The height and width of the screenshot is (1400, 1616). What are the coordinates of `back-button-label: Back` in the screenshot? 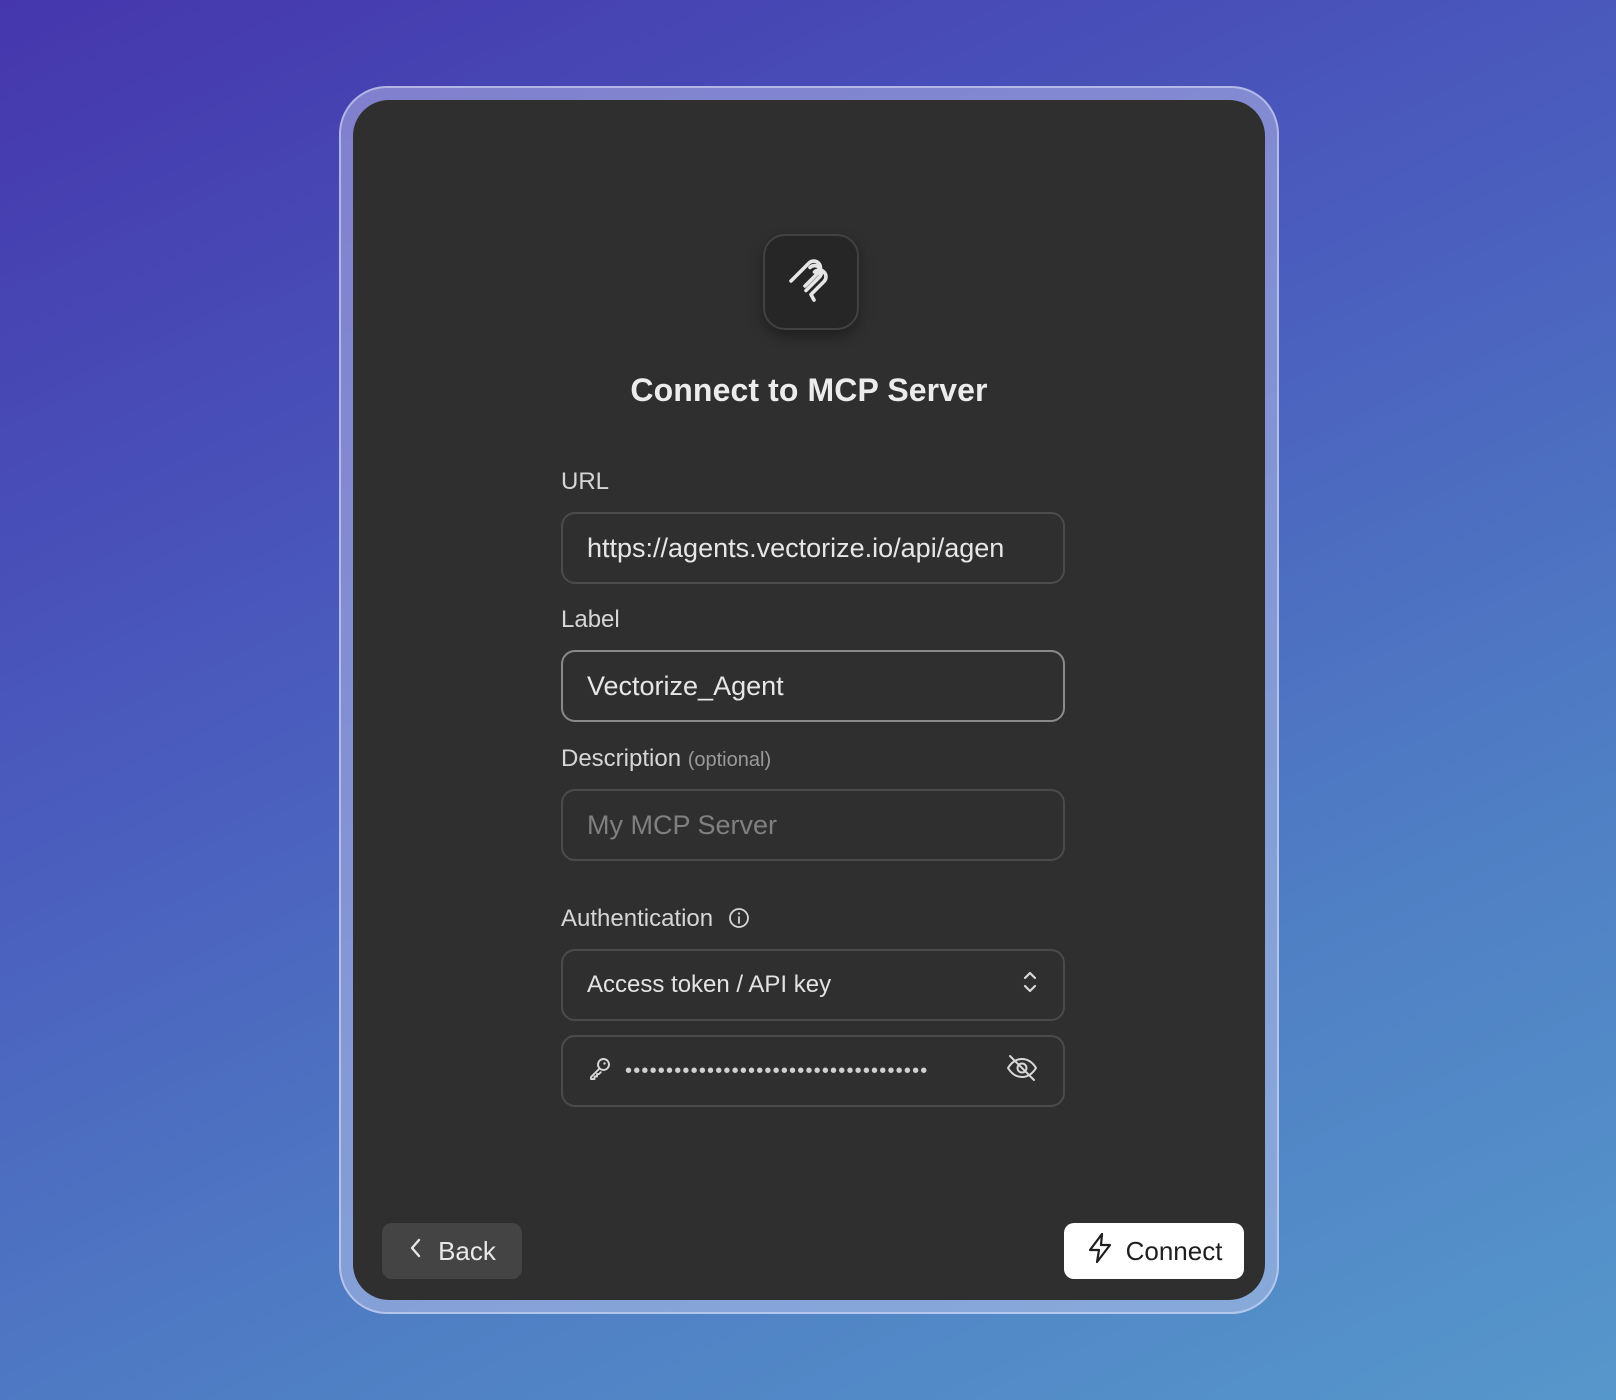 It's located at (467, 1250).